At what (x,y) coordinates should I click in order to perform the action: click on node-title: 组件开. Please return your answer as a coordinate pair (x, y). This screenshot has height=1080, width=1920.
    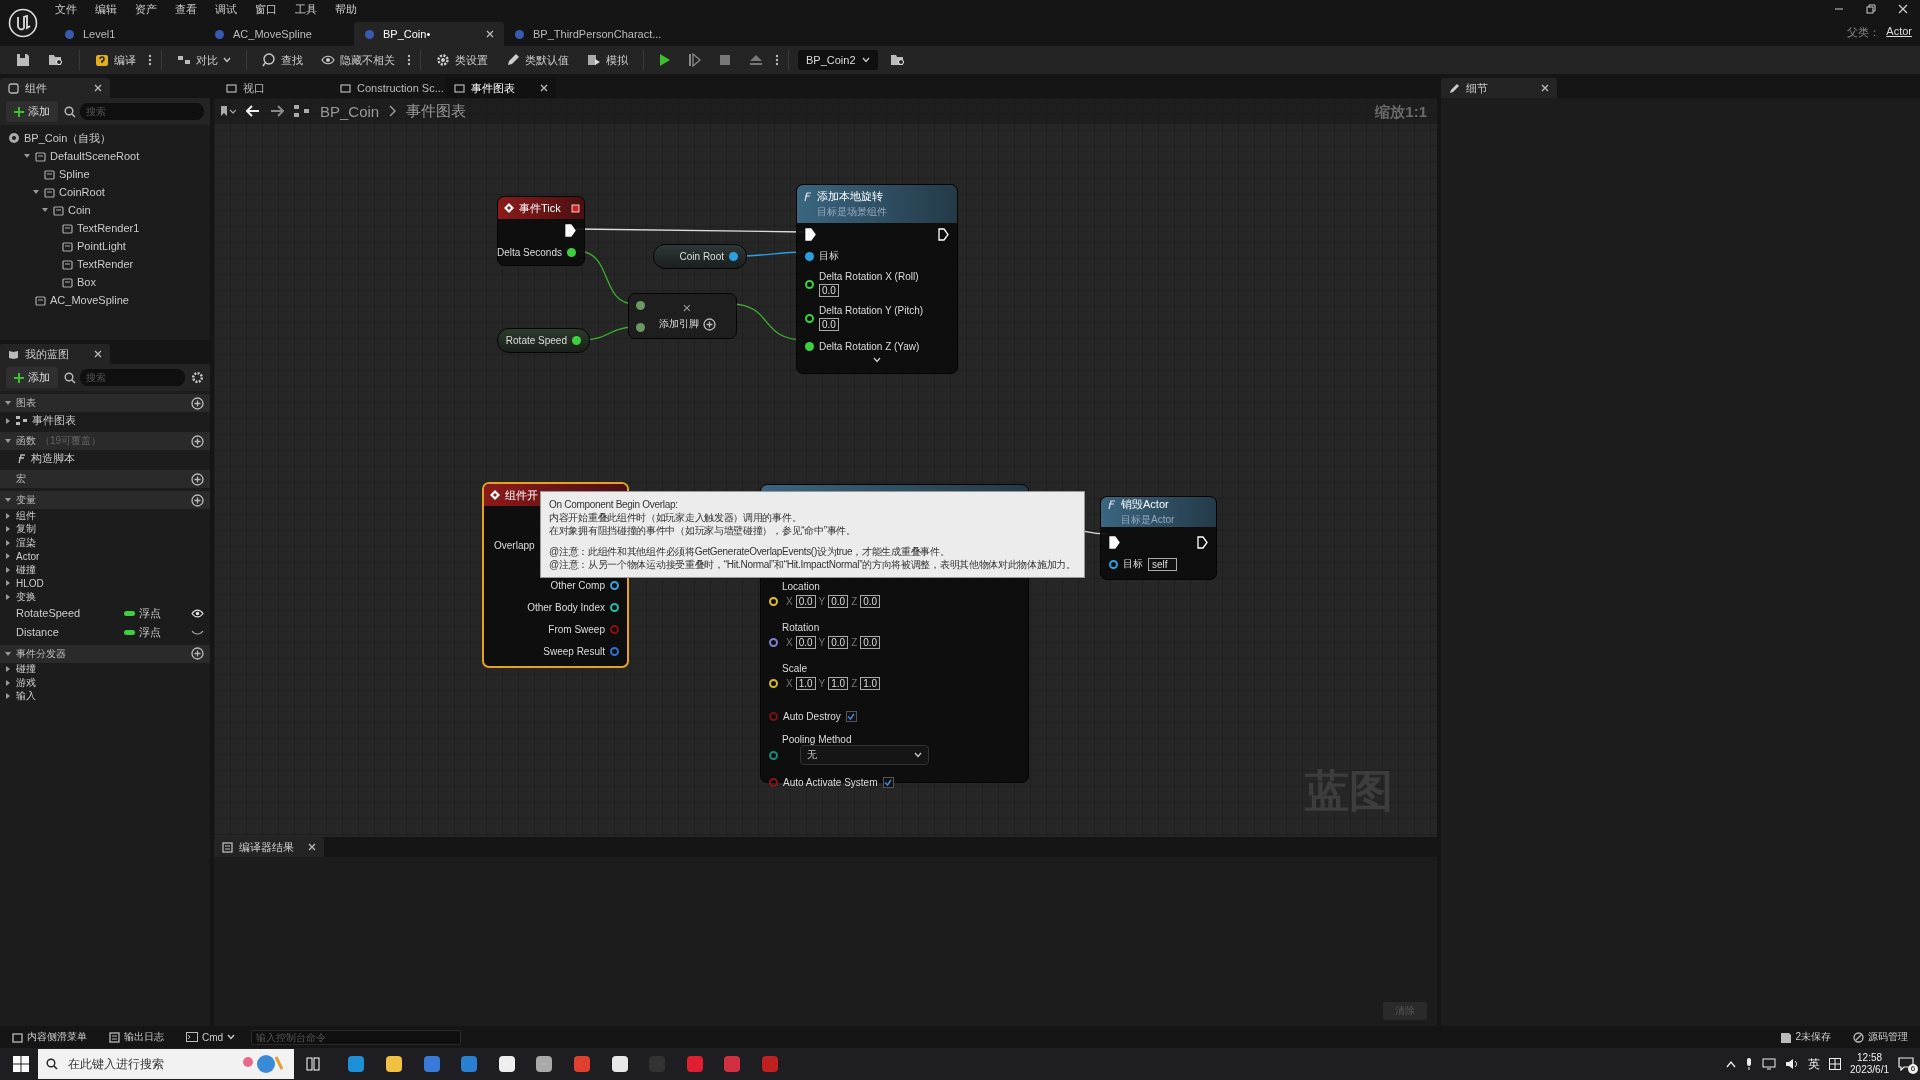
    Looking at the image, I should click on (521, 495).